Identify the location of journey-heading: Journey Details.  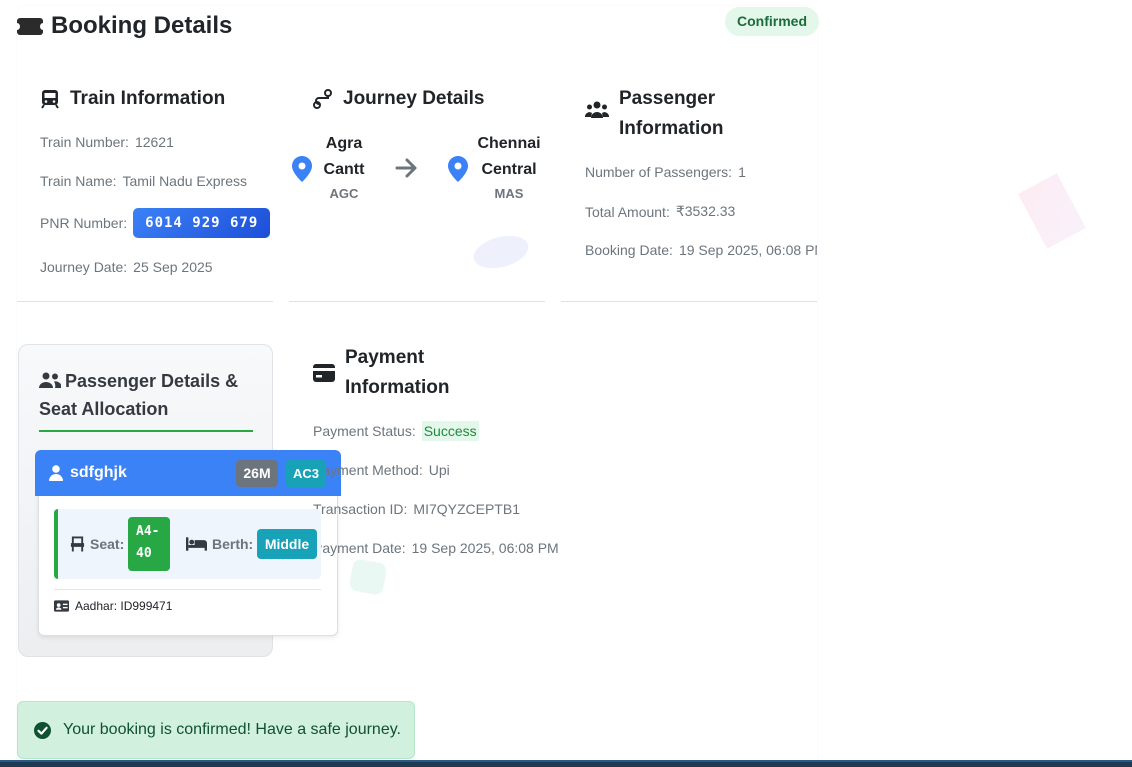
(399, 99).